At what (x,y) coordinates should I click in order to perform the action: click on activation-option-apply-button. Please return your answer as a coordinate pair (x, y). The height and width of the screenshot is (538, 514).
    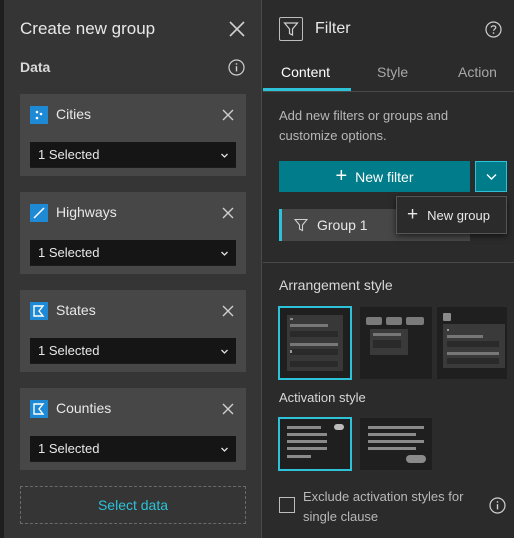
    Looking at the image, I should click on (396, 444).